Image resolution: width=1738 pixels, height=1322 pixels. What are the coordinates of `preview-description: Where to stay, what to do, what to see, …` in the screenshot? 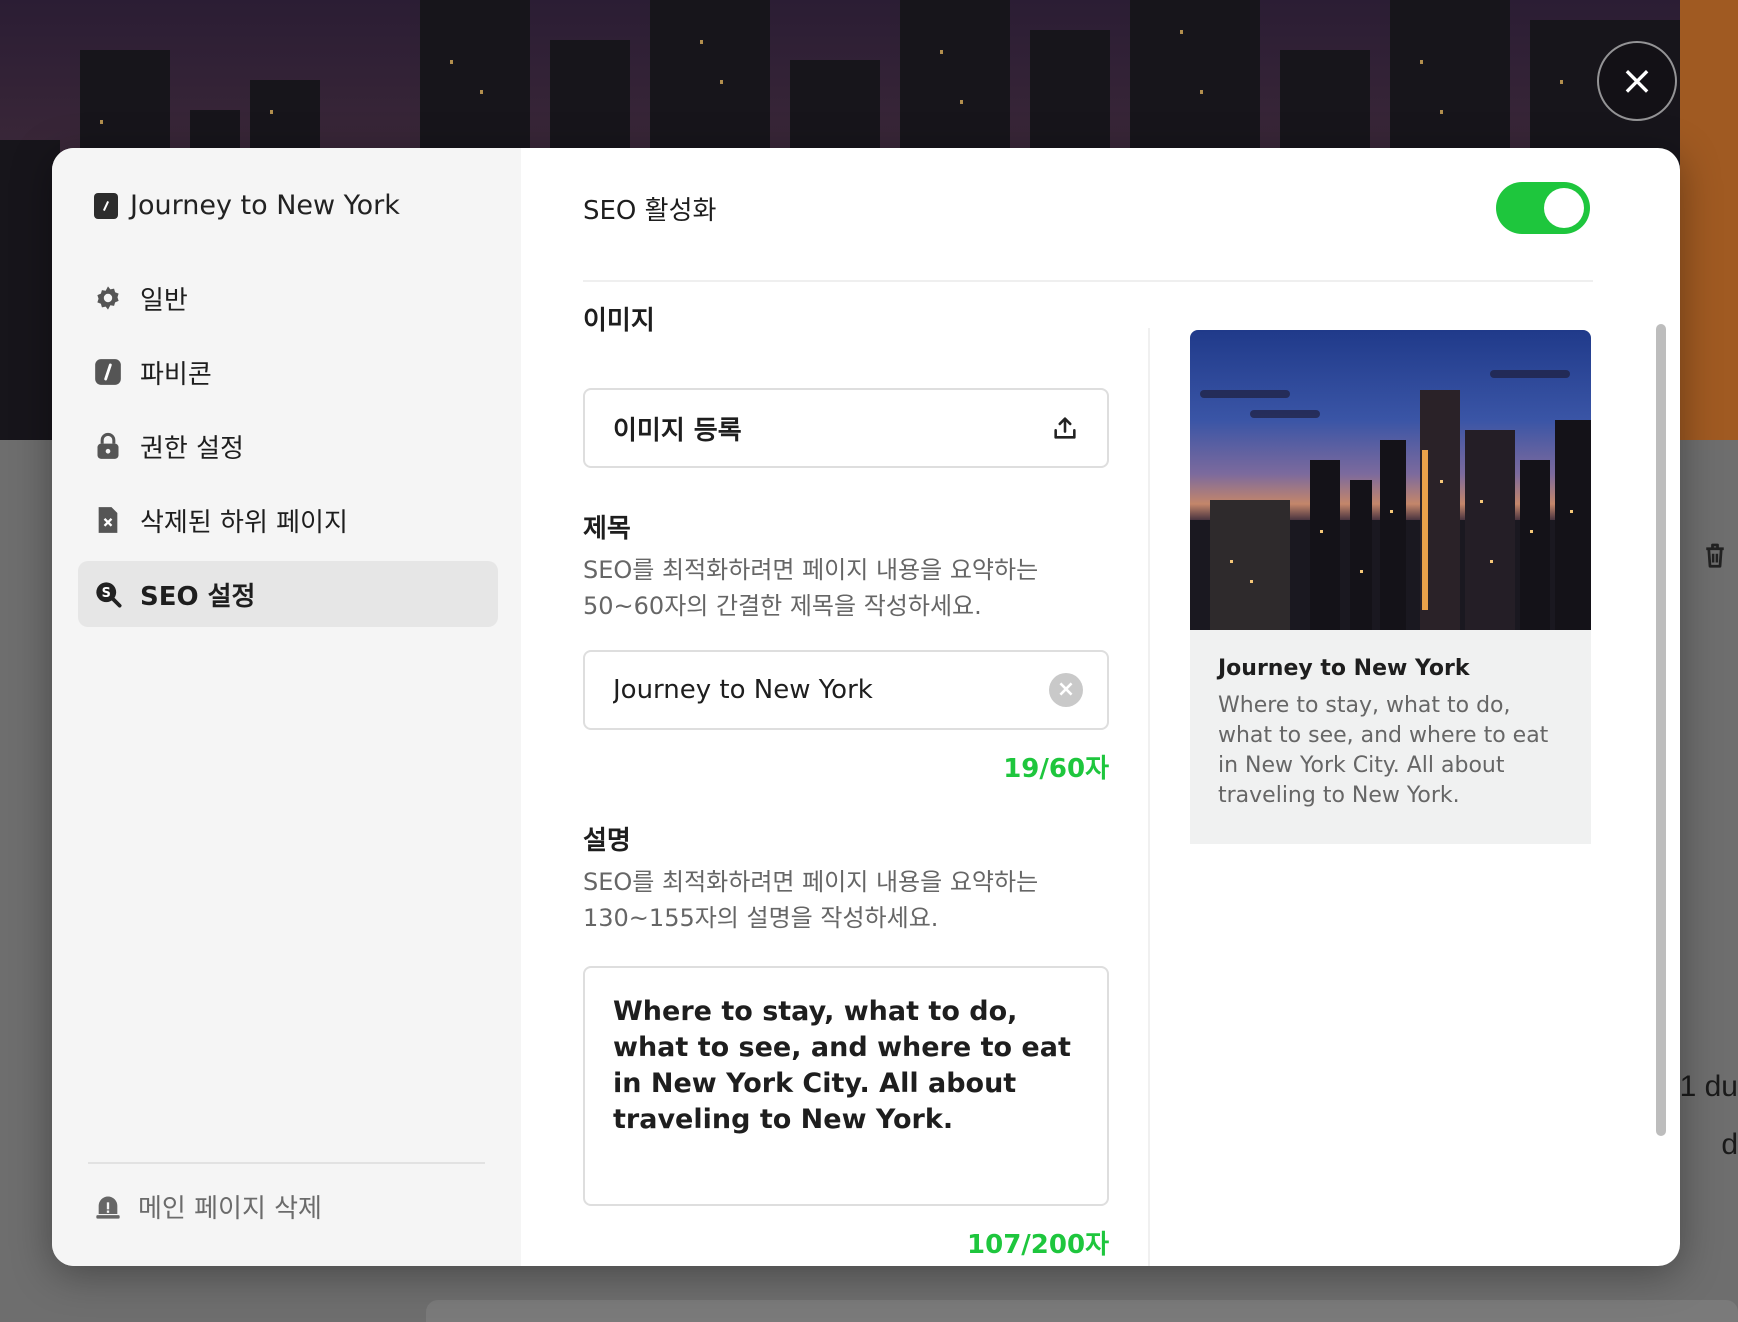 It's located at (1383, 750).